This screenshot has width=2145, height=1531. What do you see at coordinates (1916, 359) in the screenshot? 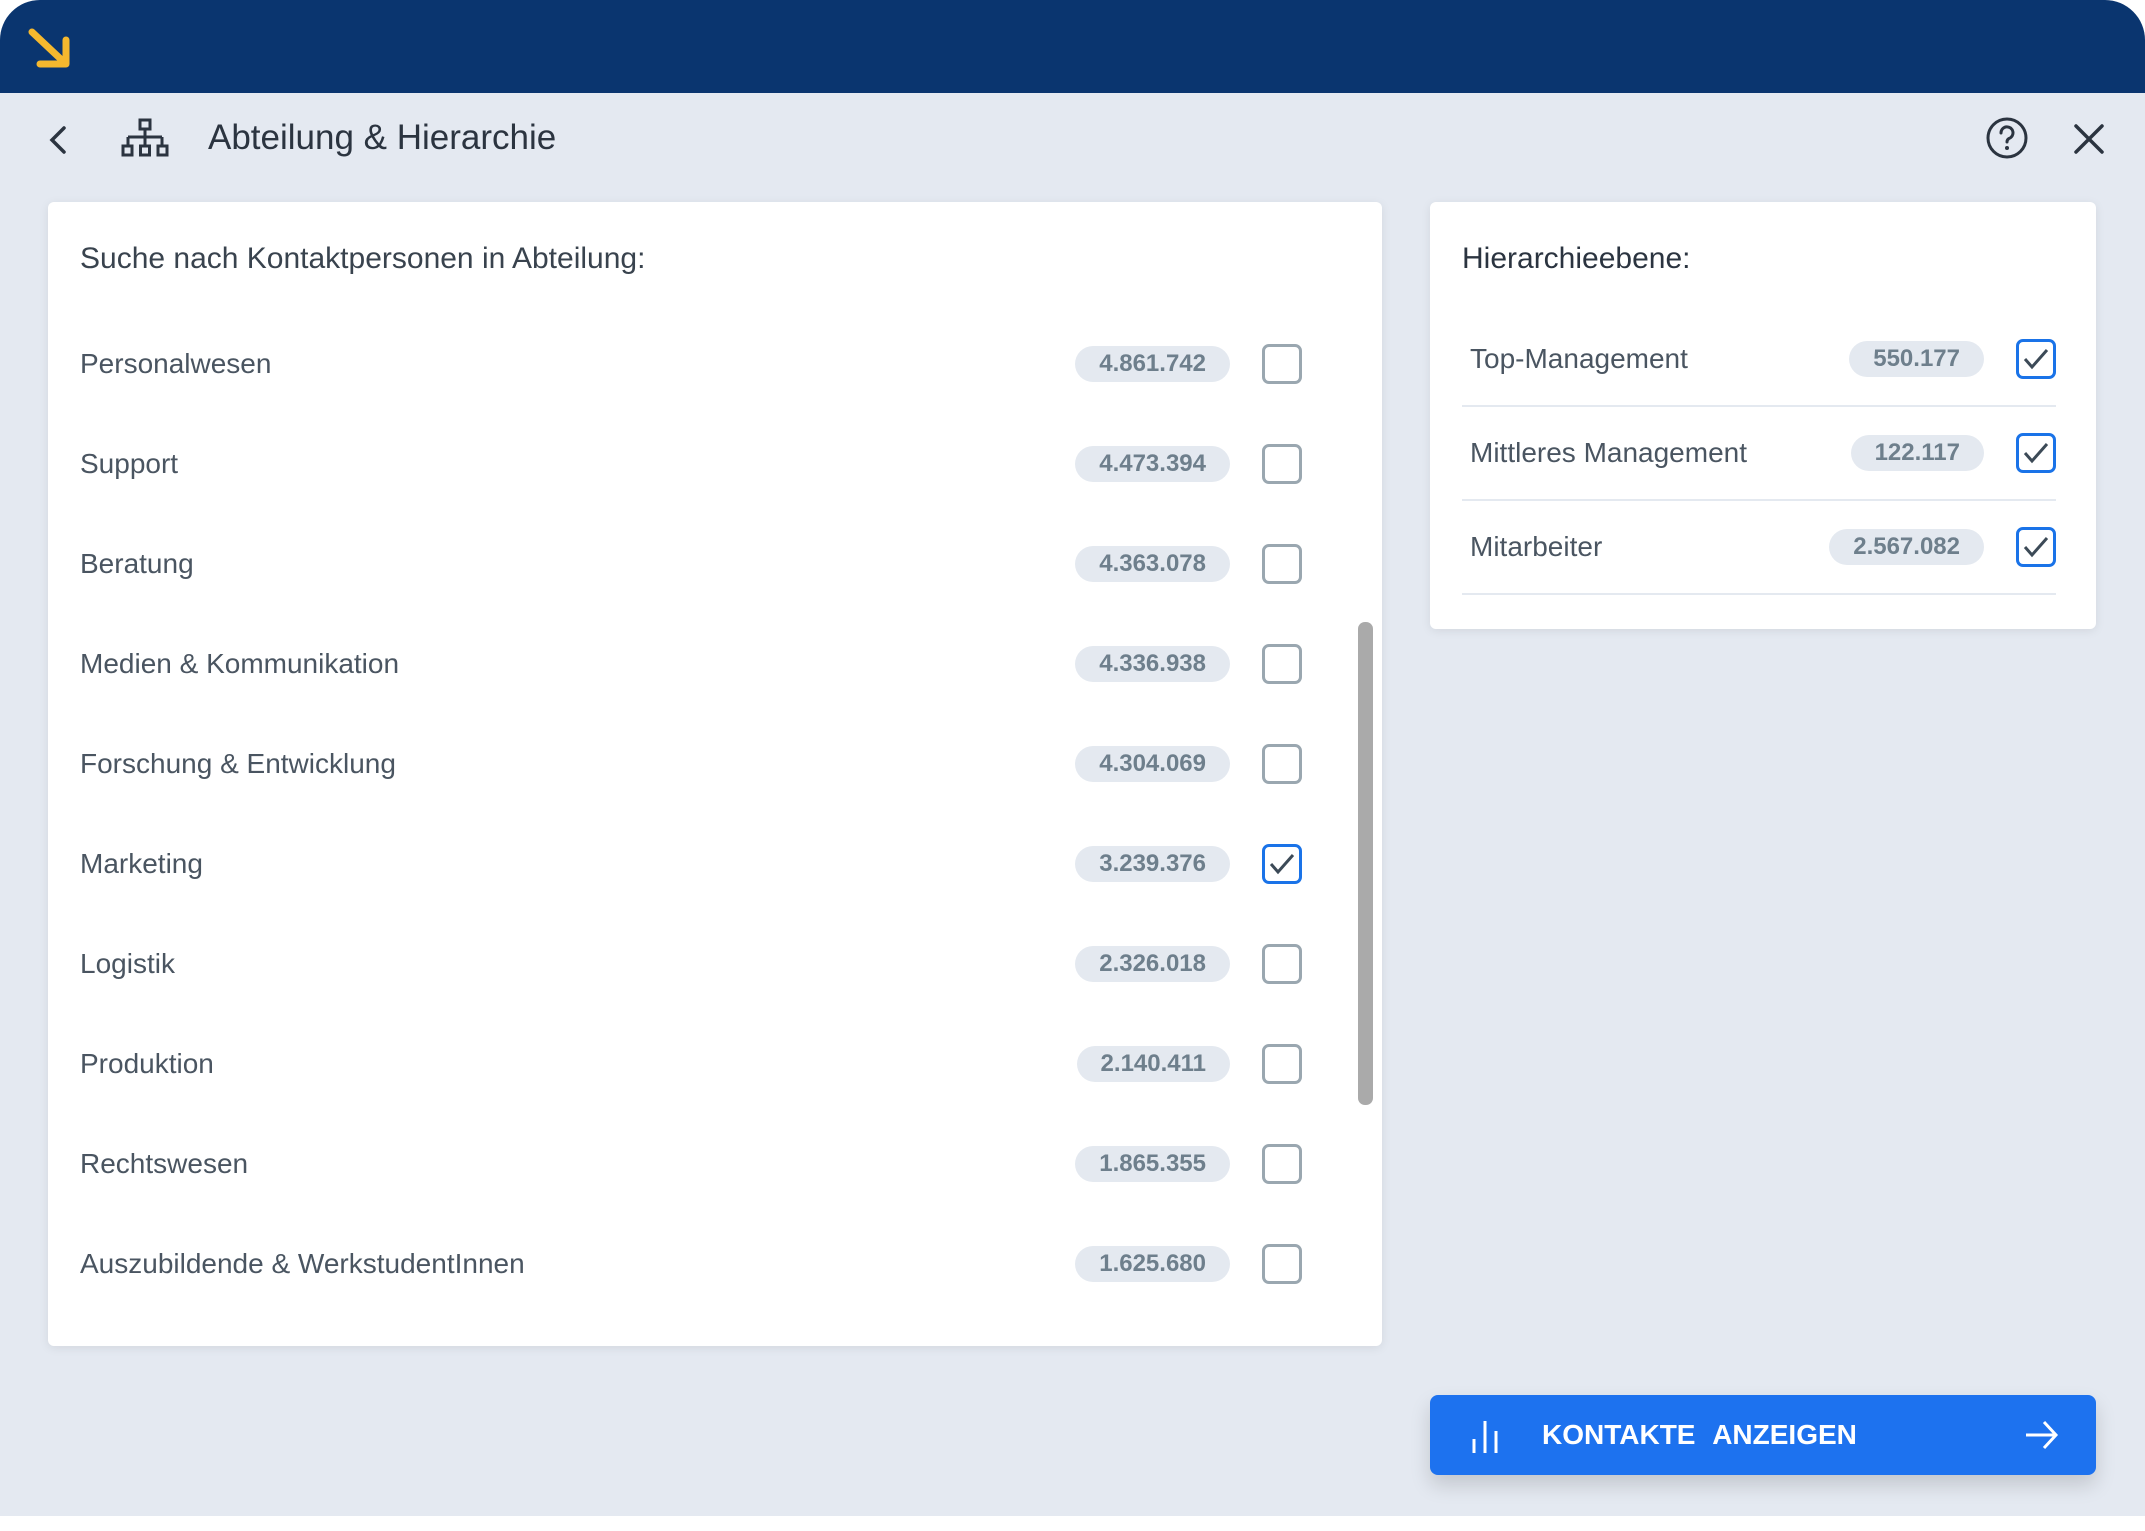
I see `count-badge: 550.177` at bounding box center [1916, 359].